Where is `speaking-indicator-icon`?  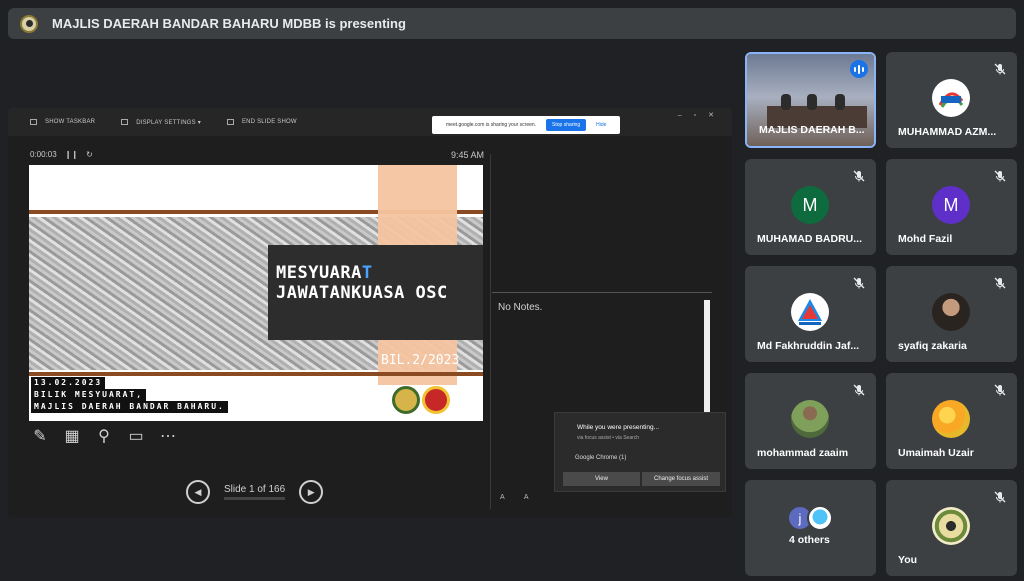 speaking-indicator-icon is located at coordinates (859, 69).